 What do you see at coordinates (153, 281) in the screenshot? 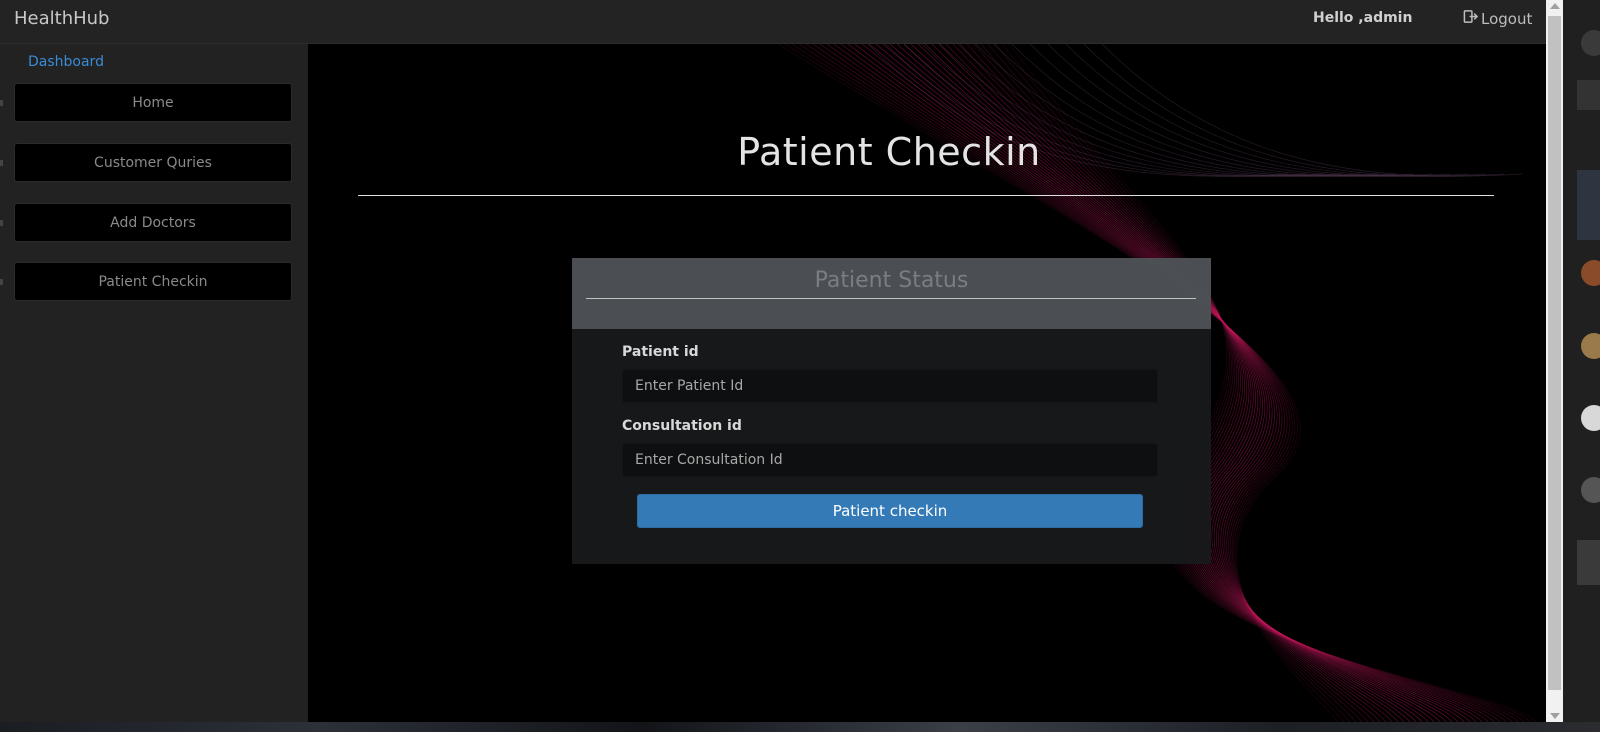
I see `sidebar-item-patient-checkin: Patient Checkin` at bounding box center [153, 281].